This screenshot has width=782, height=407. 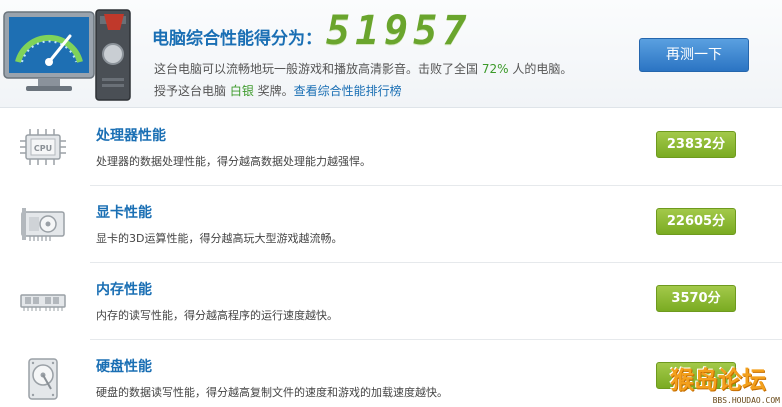 I want to click on graphics-title: 显卡性能, so click(x=124, y=213).